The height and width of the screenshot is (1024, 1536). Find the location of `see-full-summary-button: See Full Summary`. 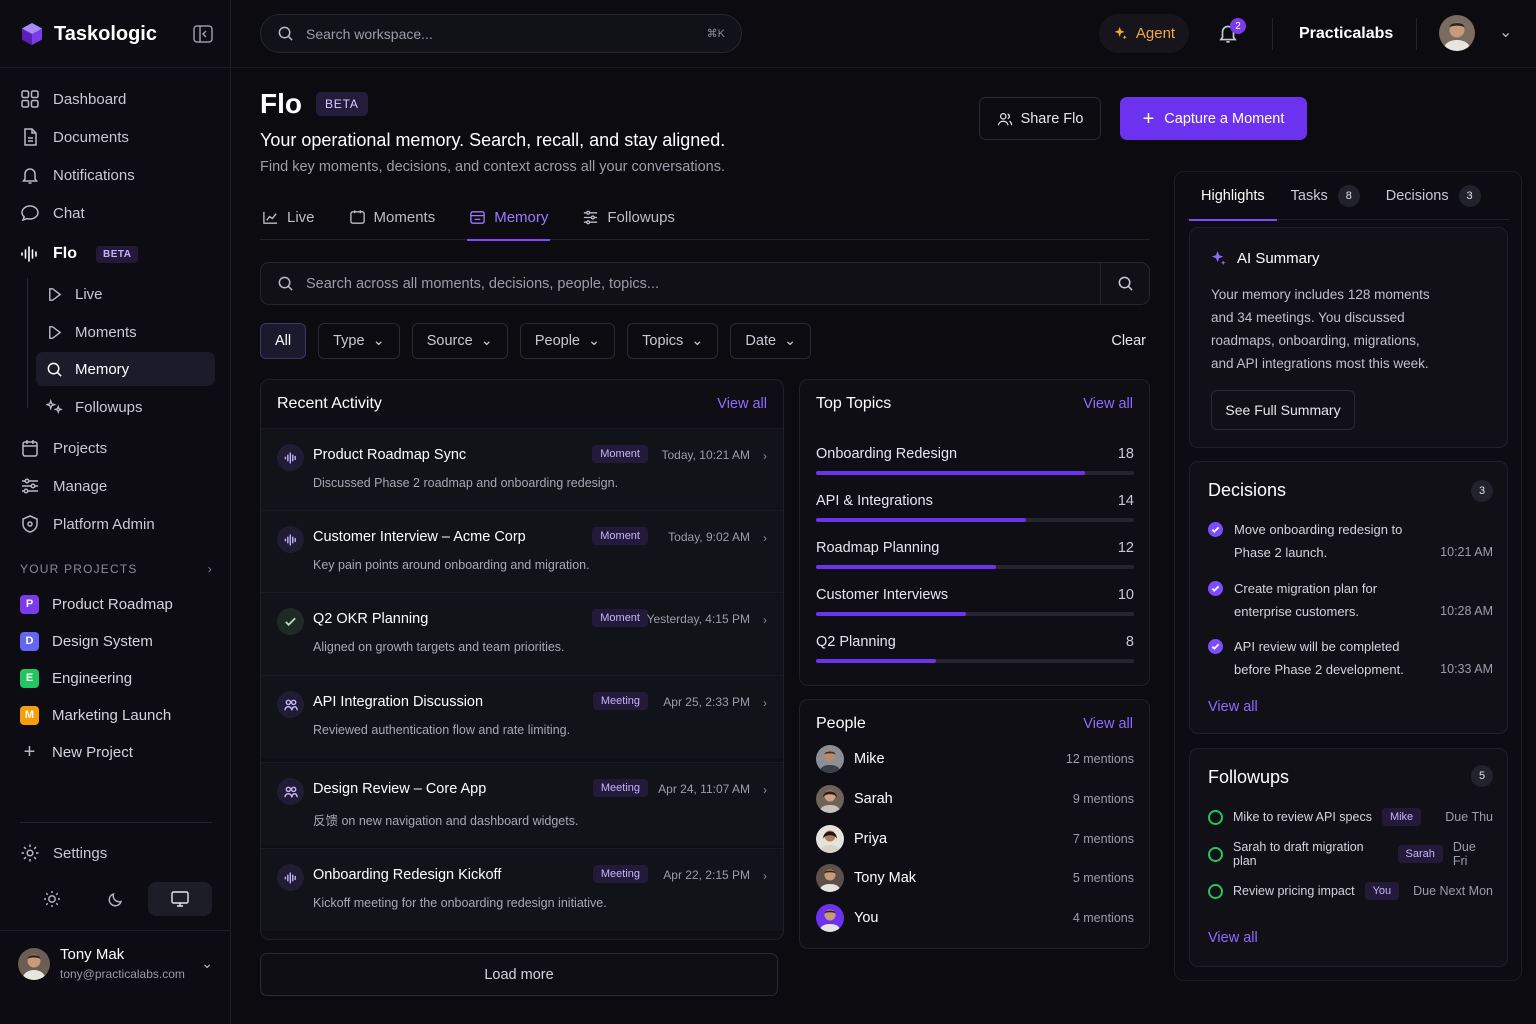

see-full-summary-button: See Full Summary is located at coordinates (1283, 410).